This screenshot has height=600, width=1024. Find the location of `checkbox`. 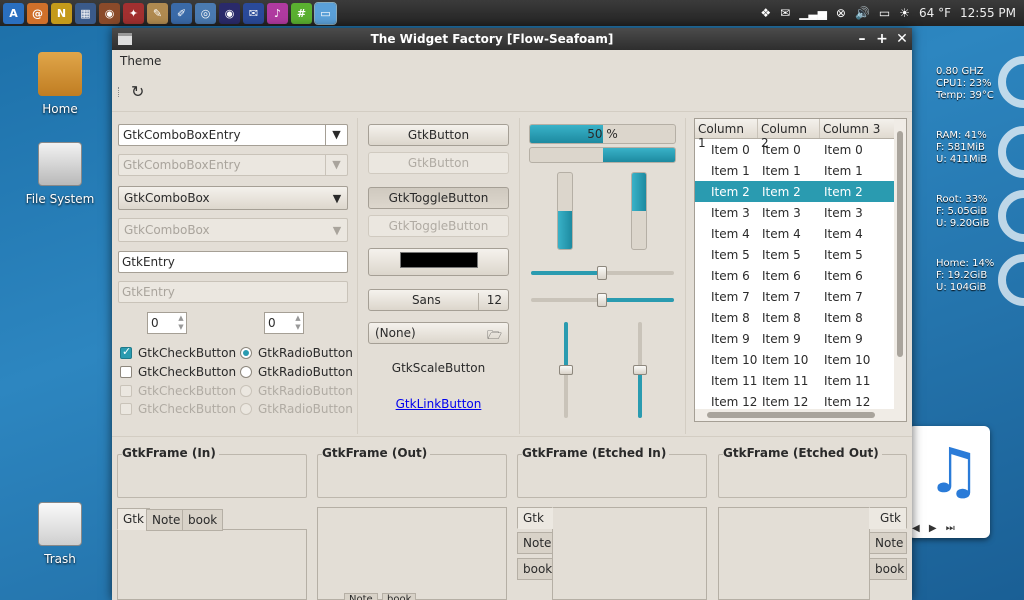

checkbox is located at coordinates (126, 372).